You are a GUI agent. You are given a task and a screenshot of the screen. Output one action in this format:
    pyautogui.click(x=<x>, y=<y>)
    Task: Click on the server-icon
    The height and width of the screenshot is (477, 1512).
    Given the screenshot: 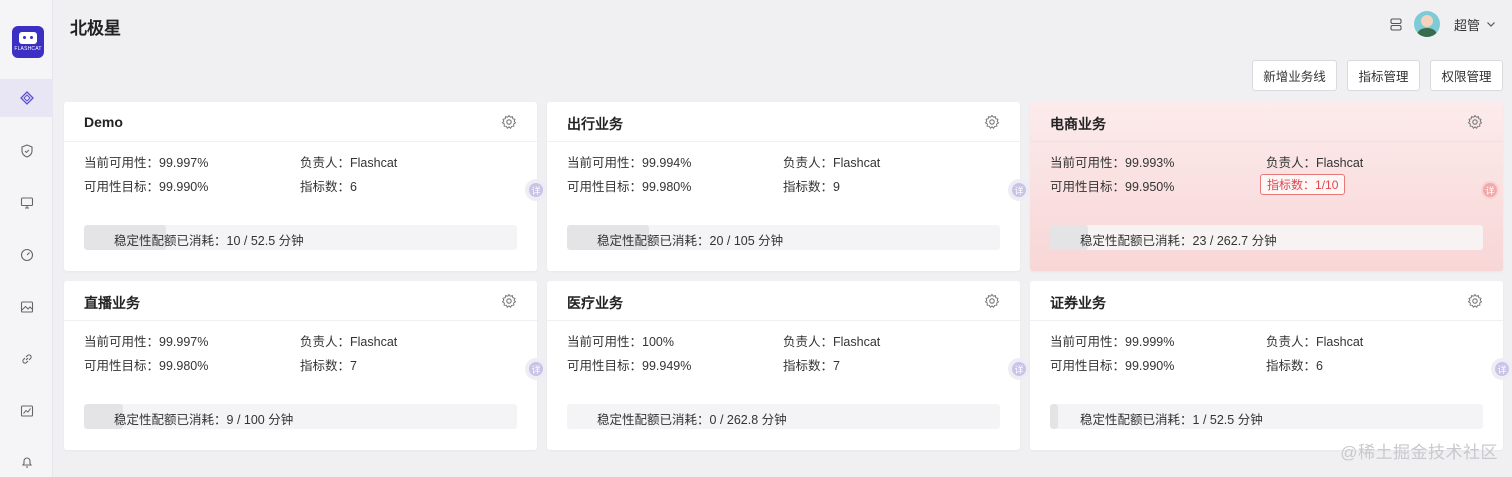 What is the action you would take?
    pyautogui.click(x=1396, y=24)
    